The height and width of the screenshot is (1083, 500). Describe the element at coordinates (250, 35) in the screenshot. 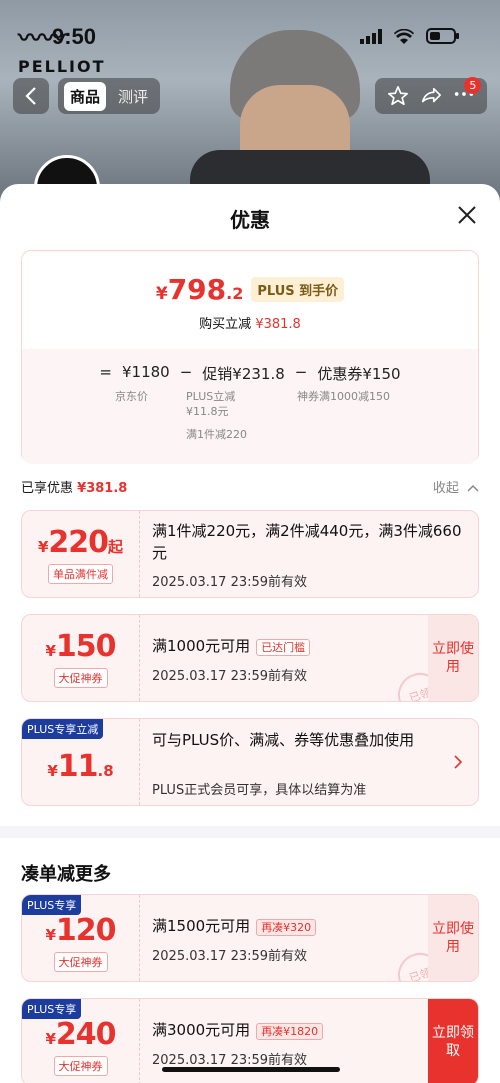

I see `status-bar: 9:50` at that location.